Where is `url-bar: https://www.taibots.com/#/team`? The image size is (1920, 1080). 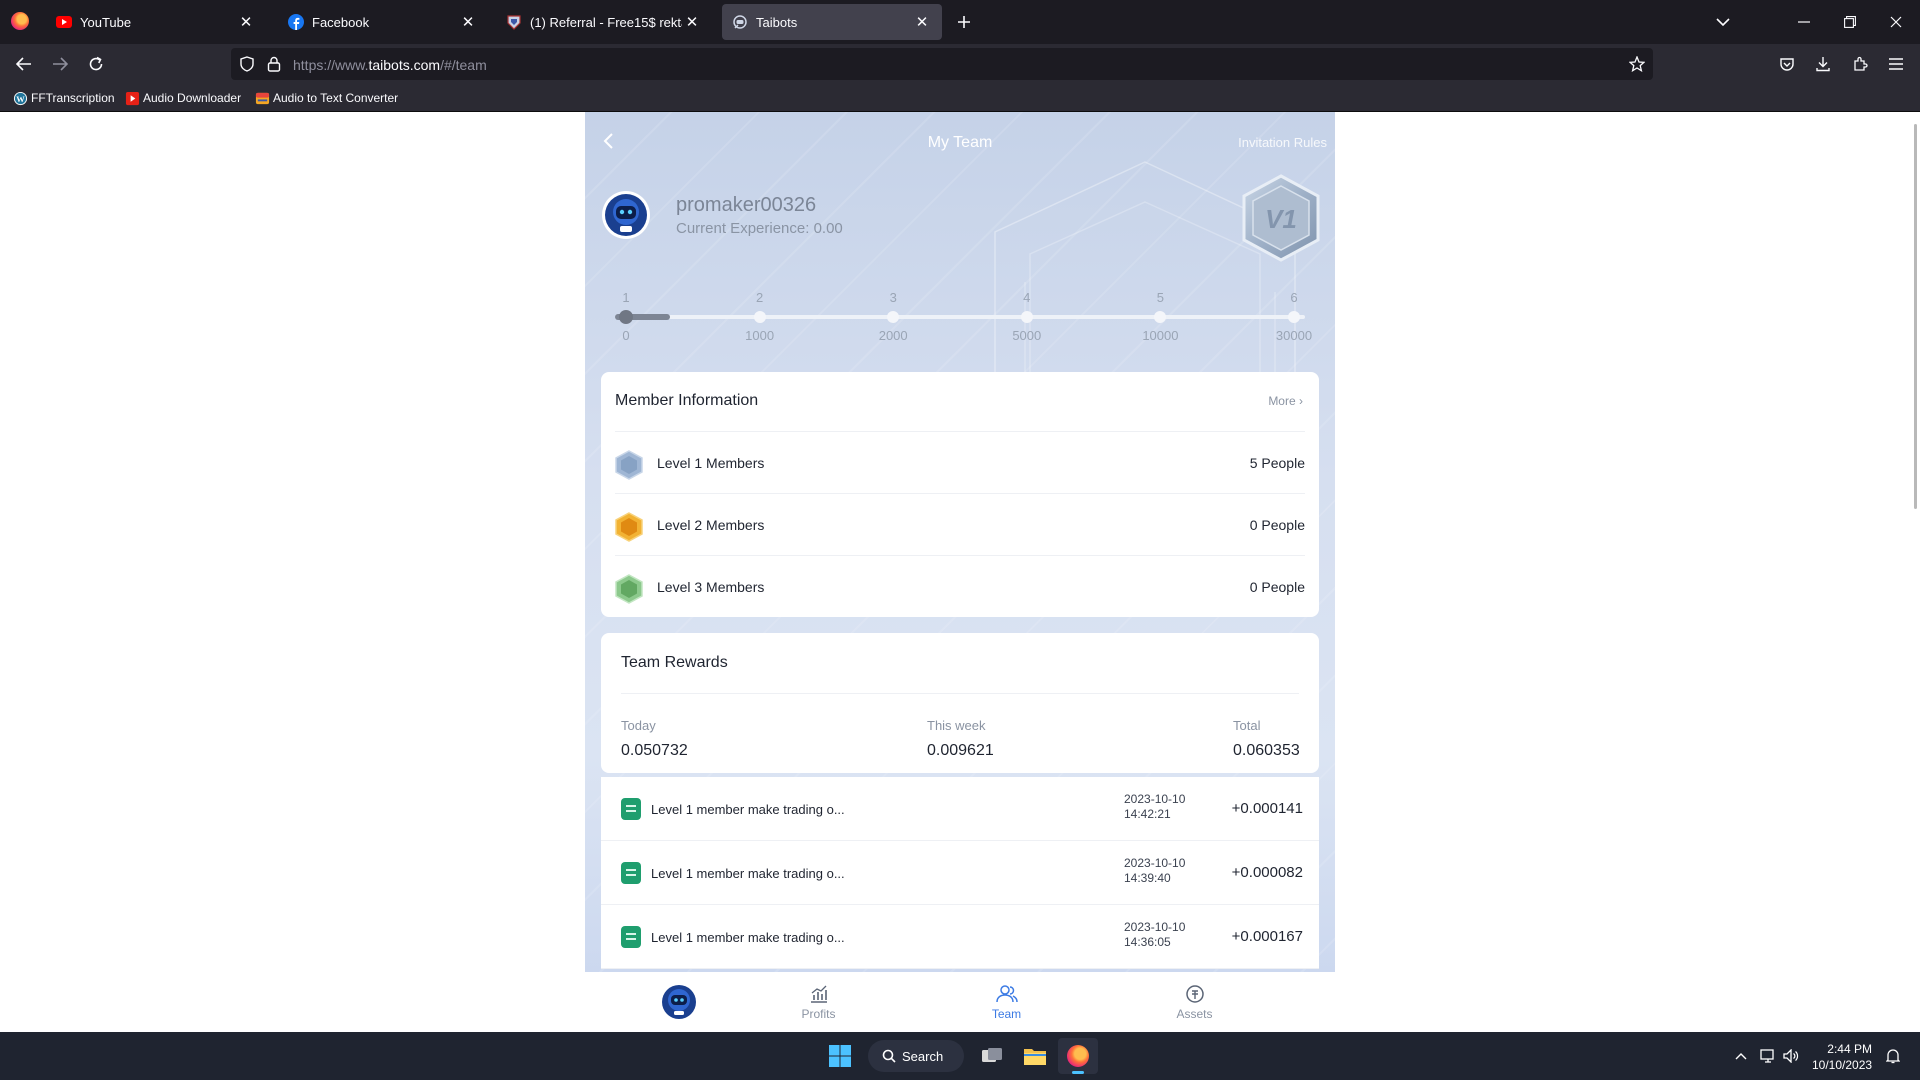
url-bar: https://www.taibots.com/#/team is located at coordinates (942, 64).